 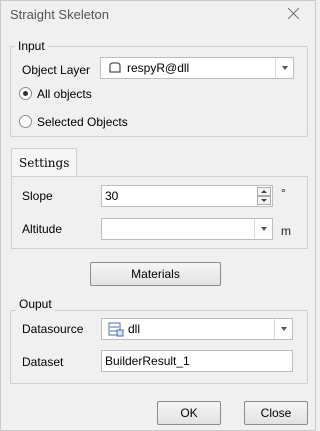 I want to click on datasource-label: Datasource, so click(x=53, y=329).